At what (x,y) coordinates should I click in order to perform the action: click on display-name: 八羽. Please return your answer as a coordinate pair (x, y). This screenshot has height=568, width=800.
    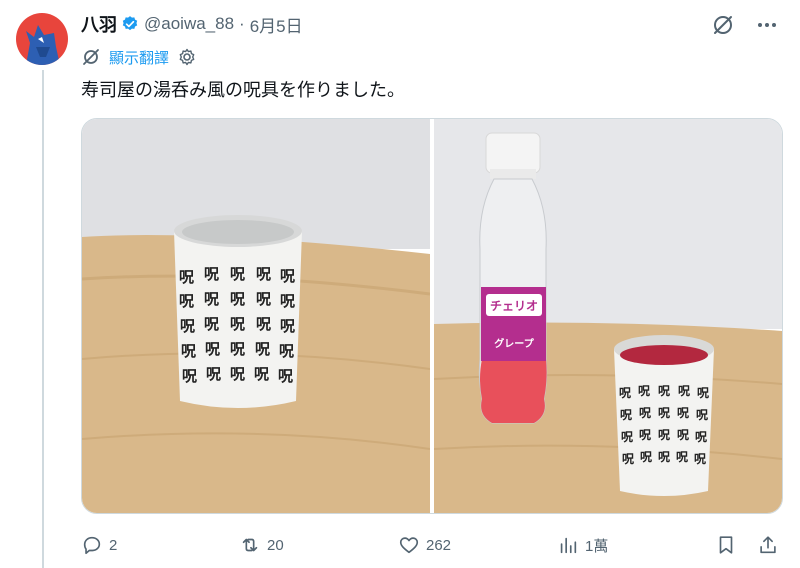
    Looking at the image, I should click on (99, 24).